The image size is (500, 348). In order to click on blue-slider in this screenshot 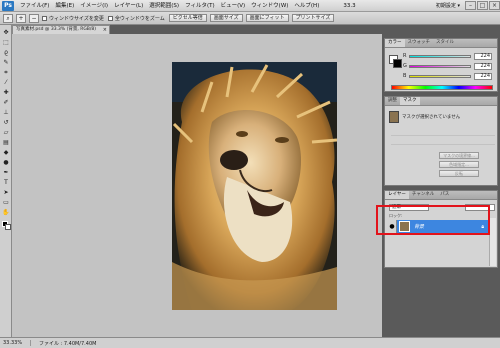, I will do `click(440, 76)`.